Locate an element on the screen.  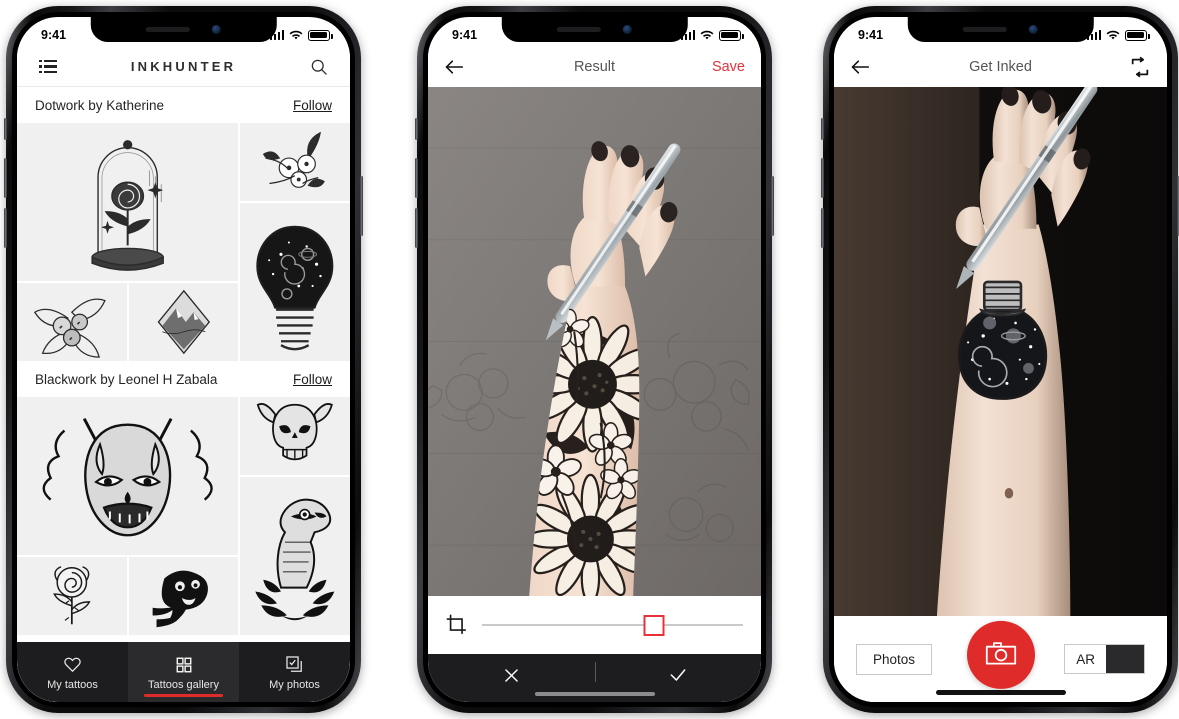
close-x-icon is located at coordinates (511, 678).